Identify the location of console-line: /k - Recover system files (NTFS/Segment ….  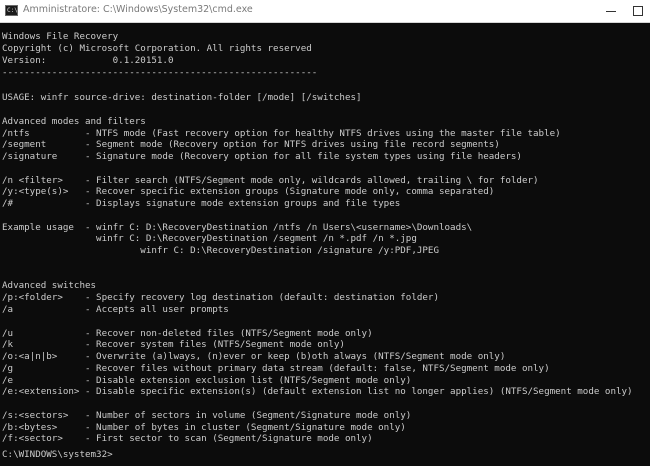
(173, 344).